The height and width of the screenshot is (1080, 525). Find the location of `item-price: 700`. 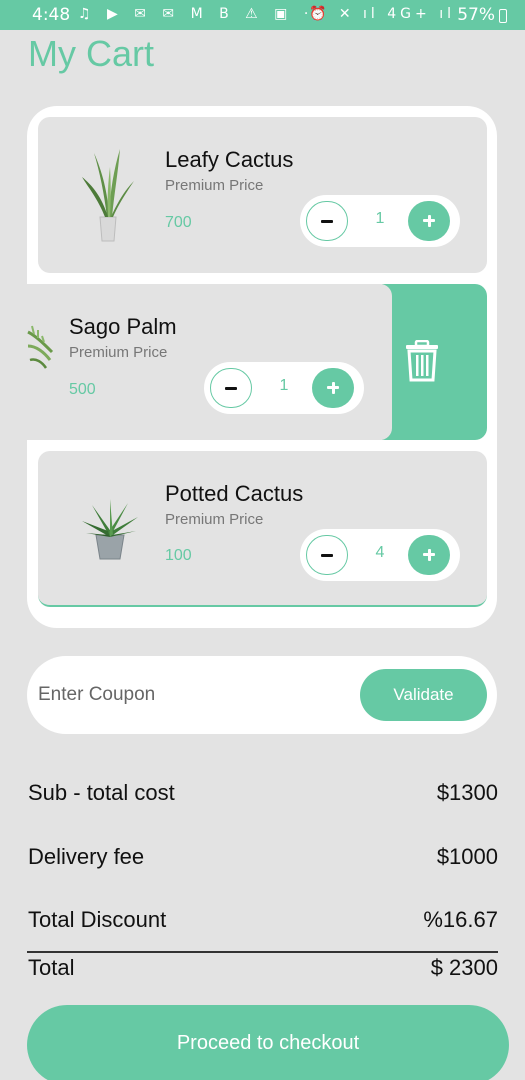

item-price: 700 is located at coordinates (178, 222).